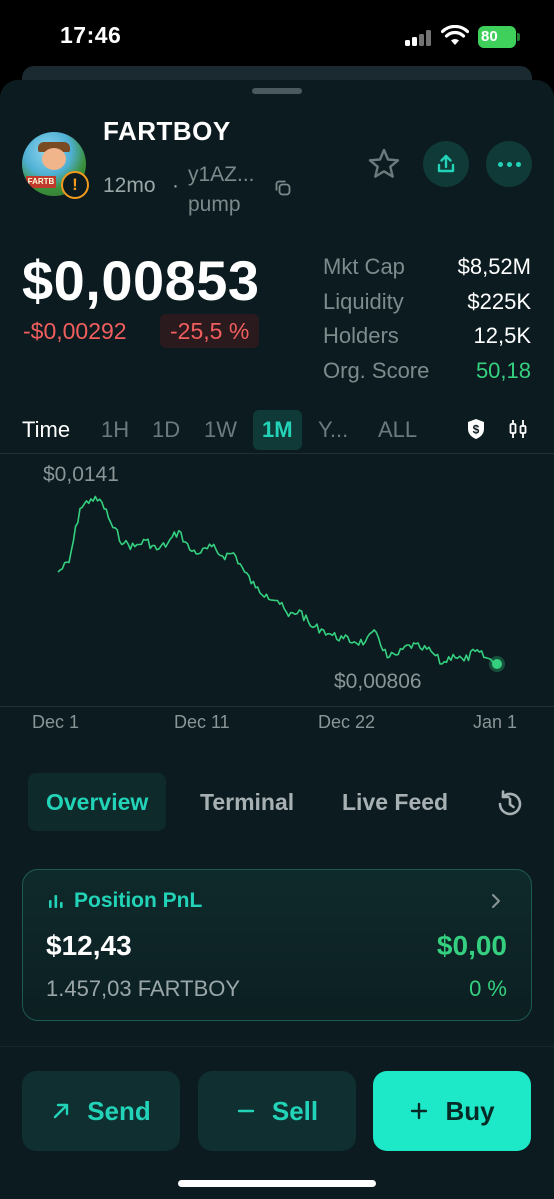  What do you see at coordinates (499, 301) in the screenshot?
I see `stat-value: $225K` at bounding box center [499, 301].